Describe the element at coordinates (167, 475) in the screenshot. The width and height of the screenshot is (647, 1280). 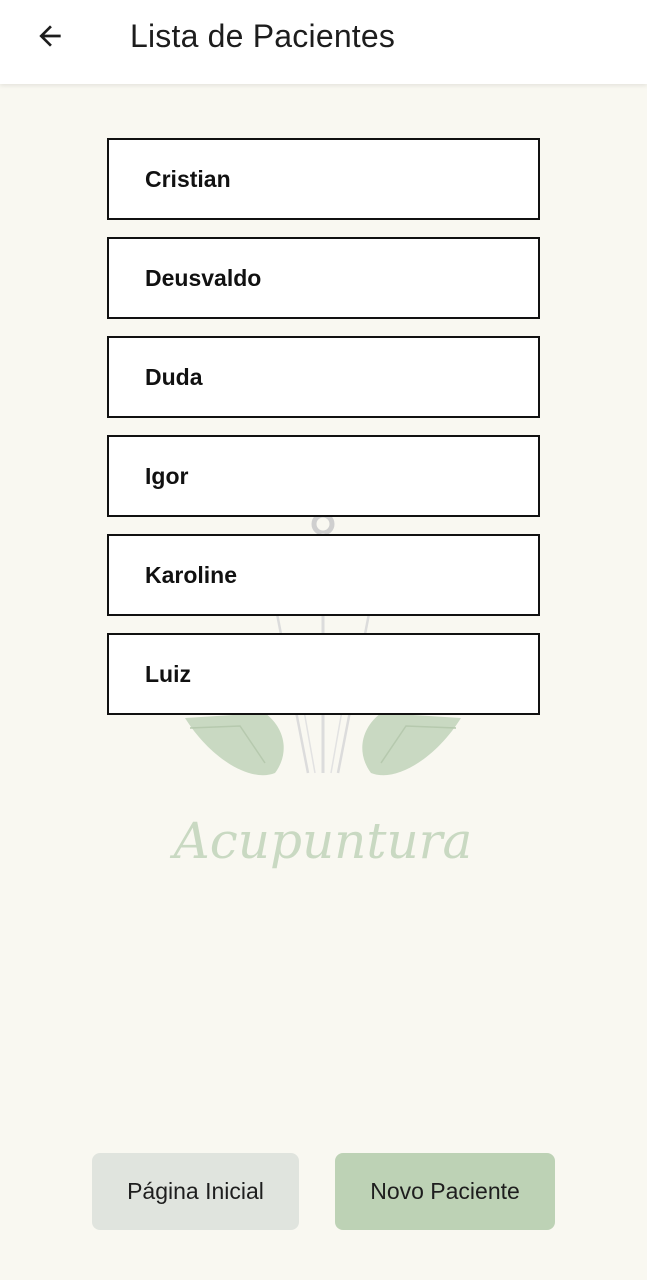
I see `patient-name: Igor` at that location.